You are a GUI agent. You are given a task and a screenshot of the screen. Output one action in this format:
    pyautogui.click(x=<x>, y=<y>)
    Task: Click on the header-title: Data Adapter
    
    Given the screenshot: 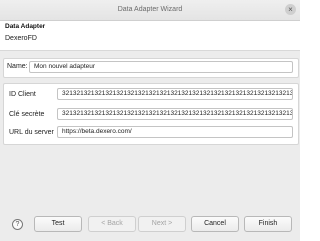 What is the action you would take?
    pyautogui.click(x=25, y=26)
    